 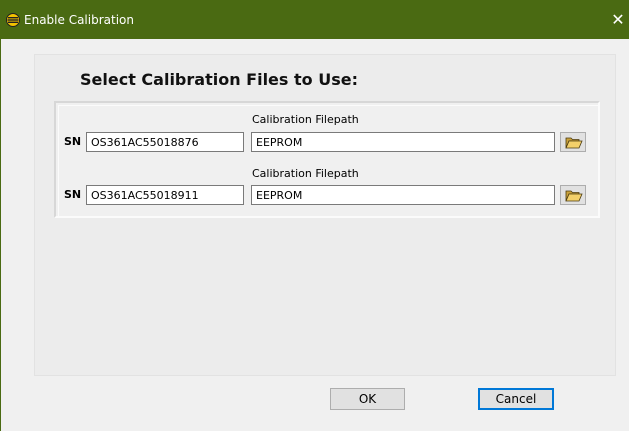 What do you see at coordinates (516, 399) in the screenshot?
I see `cancel-button: Cancel` at bounding box center [516, 399].